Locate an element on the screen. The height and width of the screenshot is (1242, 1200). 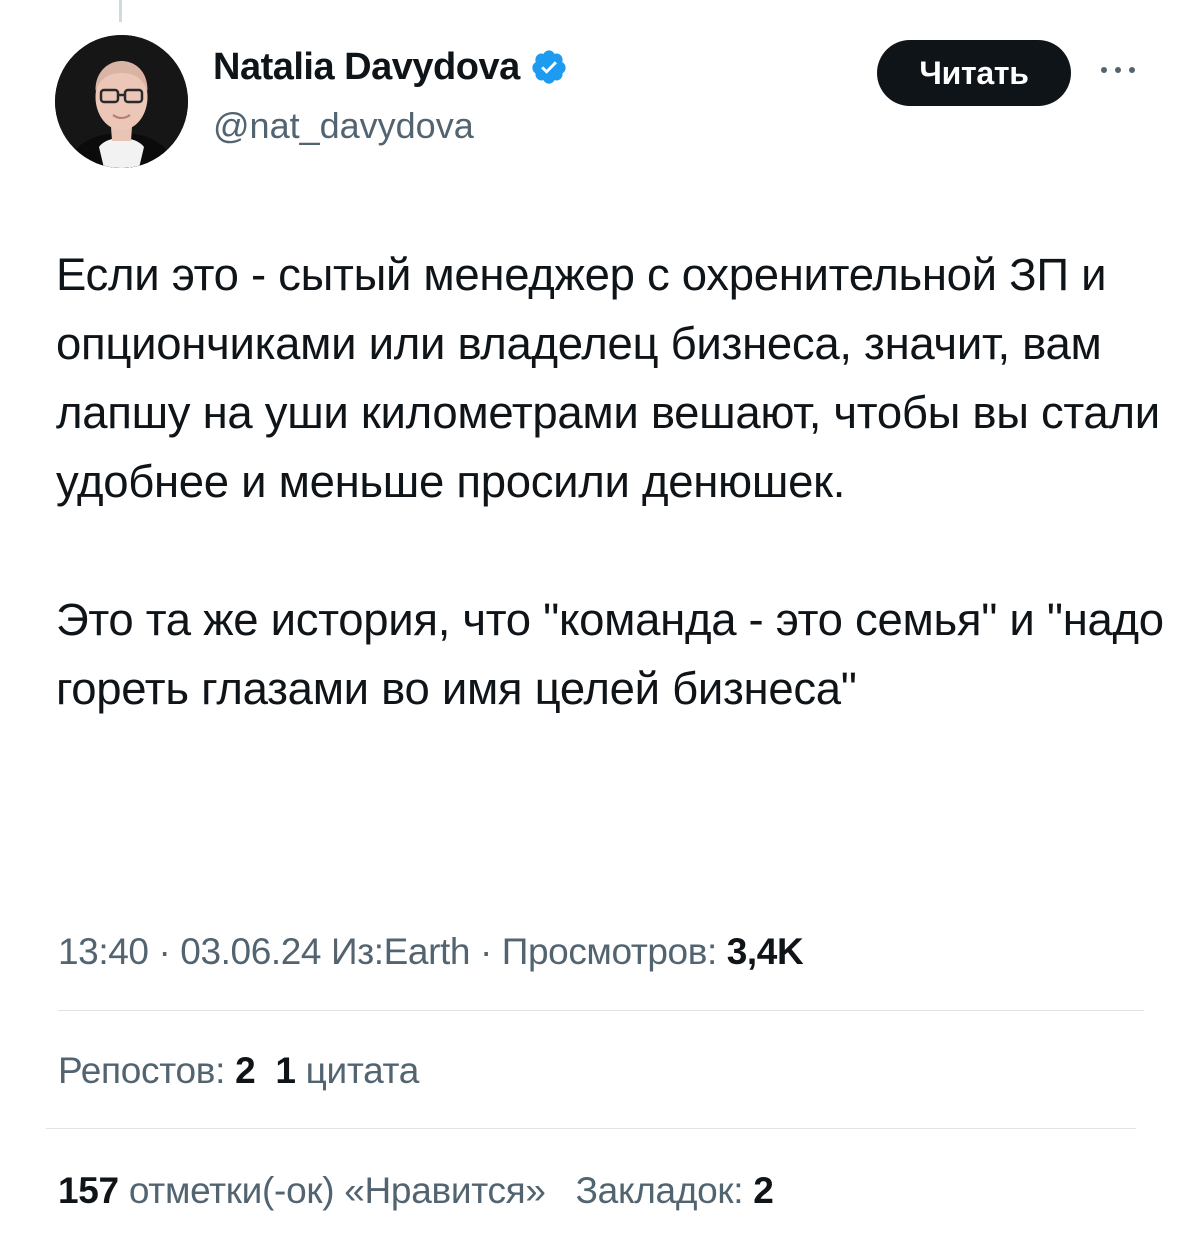
tweet-time: 13:40 is located at coordinates (103, 951).